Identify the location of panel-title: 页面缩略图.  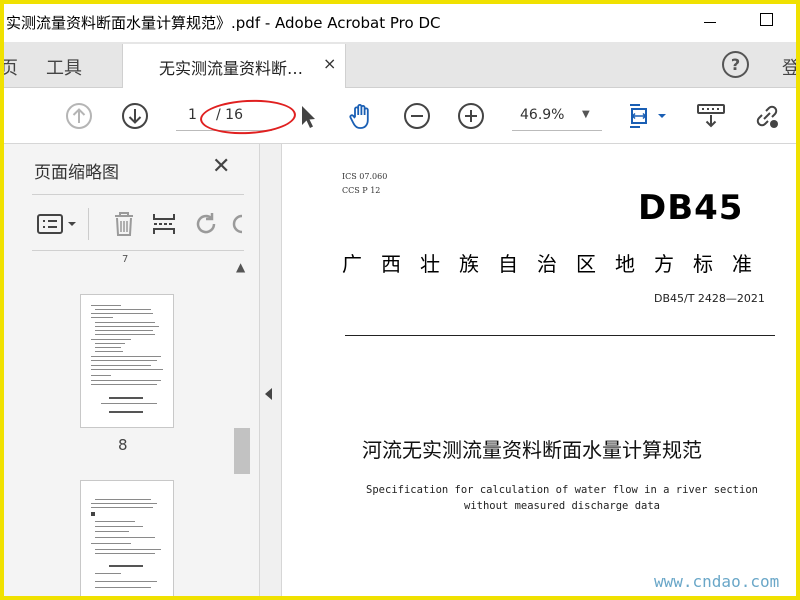
(76, 173).